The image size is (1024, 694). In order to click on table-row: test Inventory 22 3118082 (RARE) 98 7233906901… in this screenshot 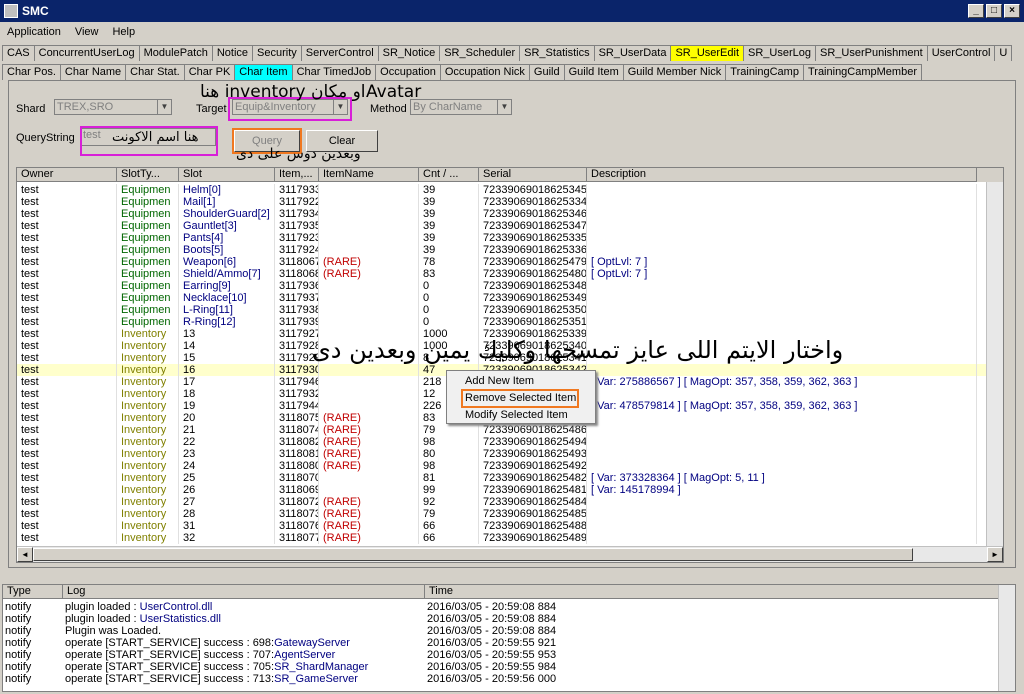, I will do `click(502, 442)`.